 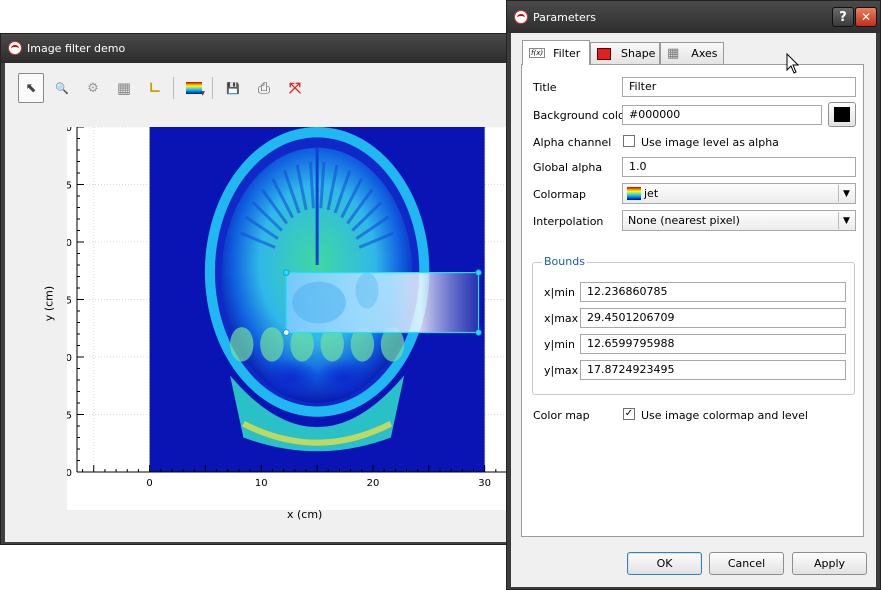 I want to click on y-tick-label: 5, so click(x=69, y=186).